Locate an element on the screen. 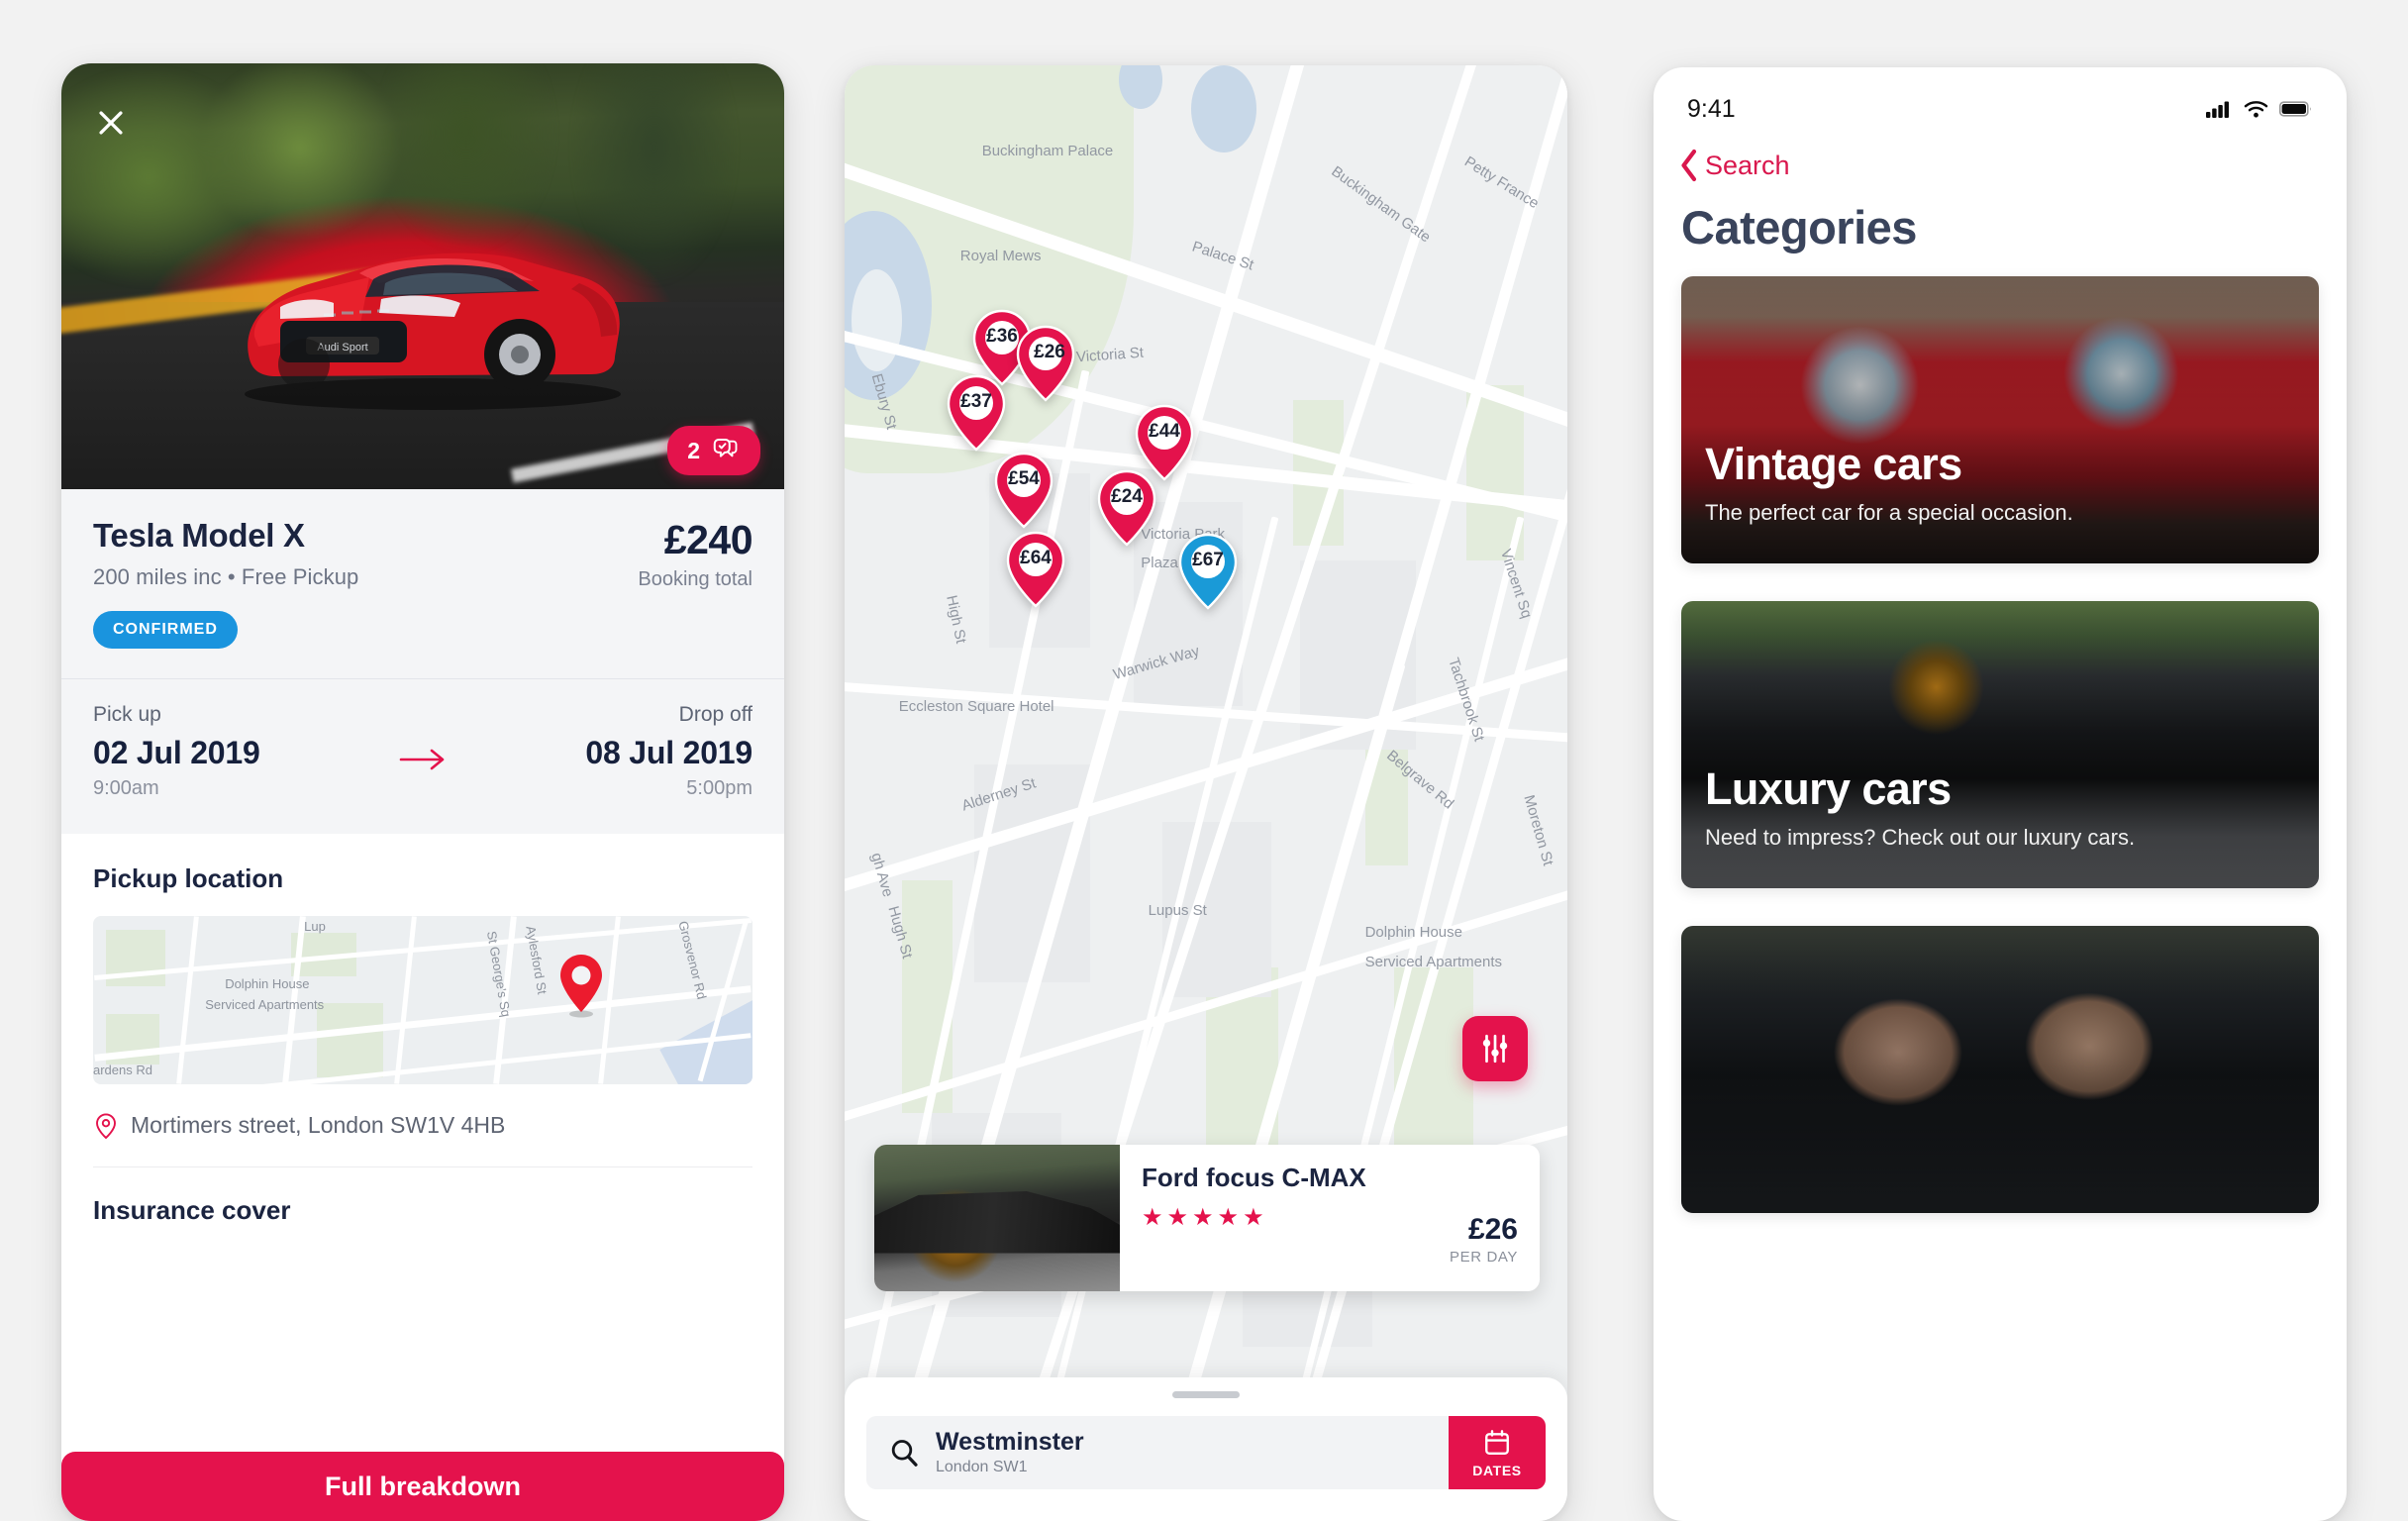  pickup-date: 02 Jul 2019 is located at coordinates (176, 753).